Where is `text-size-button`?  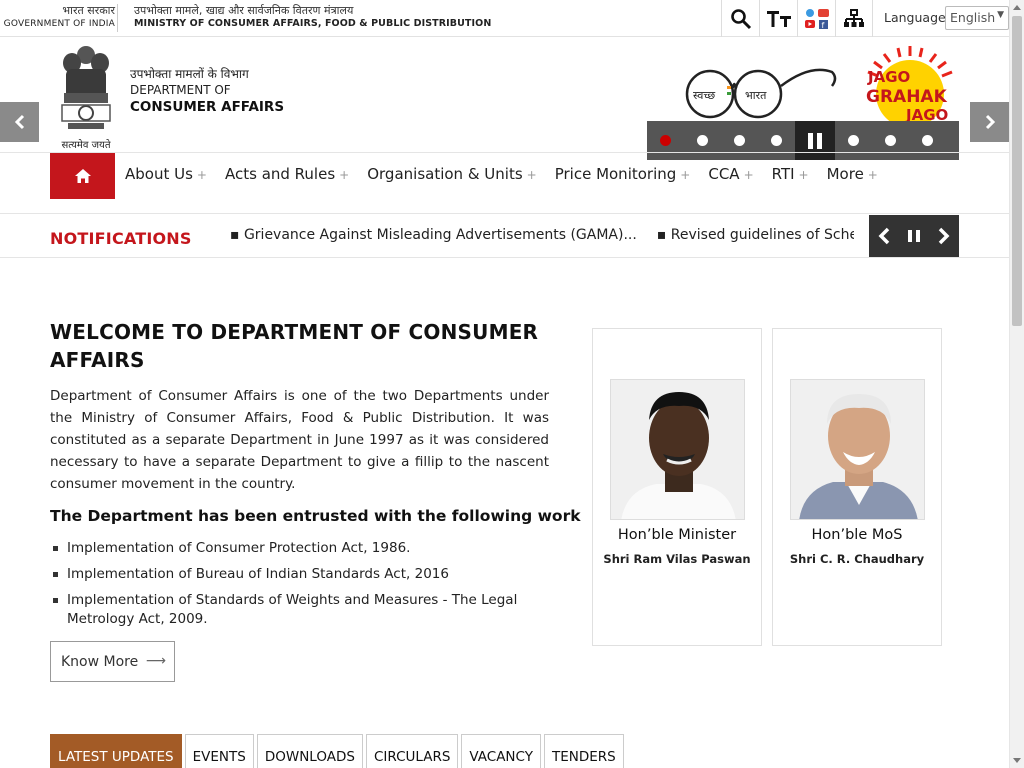
text-size-button is located at coordinates (778, 18).